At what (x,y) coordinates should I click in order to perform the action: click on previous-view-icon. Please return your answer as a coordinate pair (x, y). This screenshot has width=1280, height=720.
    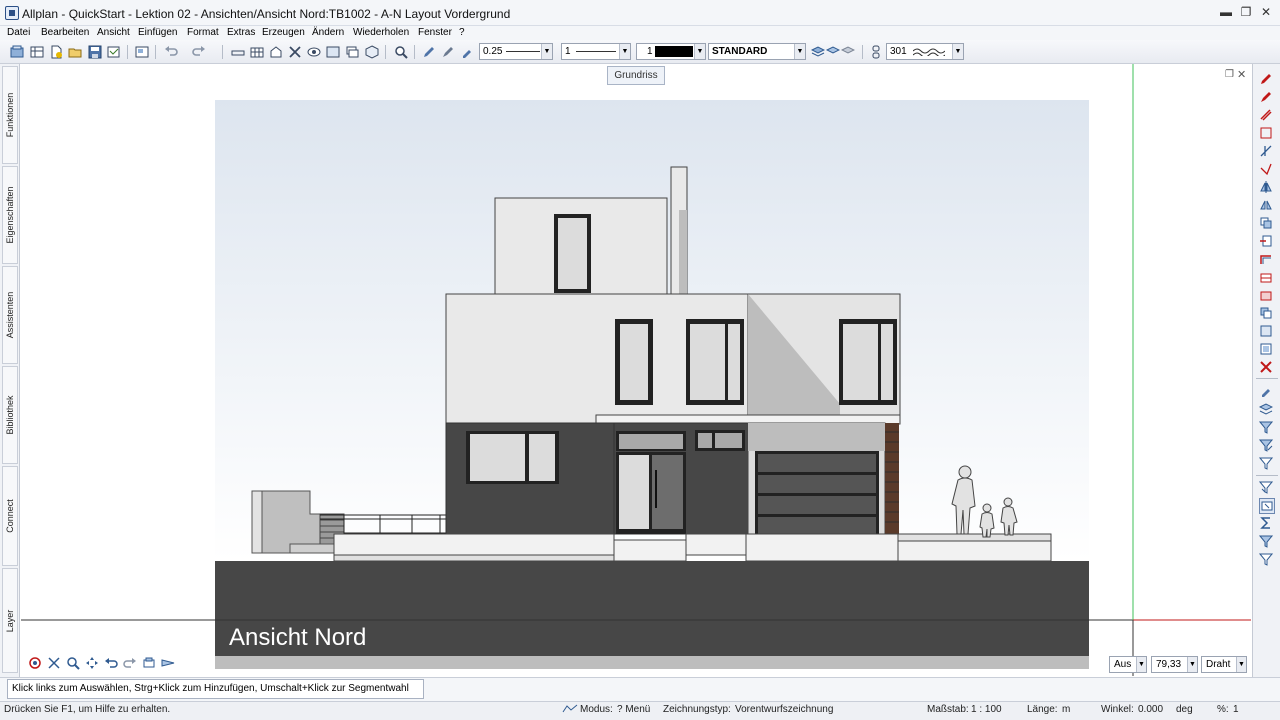
    Looking at the image, I should click on (112, 664).